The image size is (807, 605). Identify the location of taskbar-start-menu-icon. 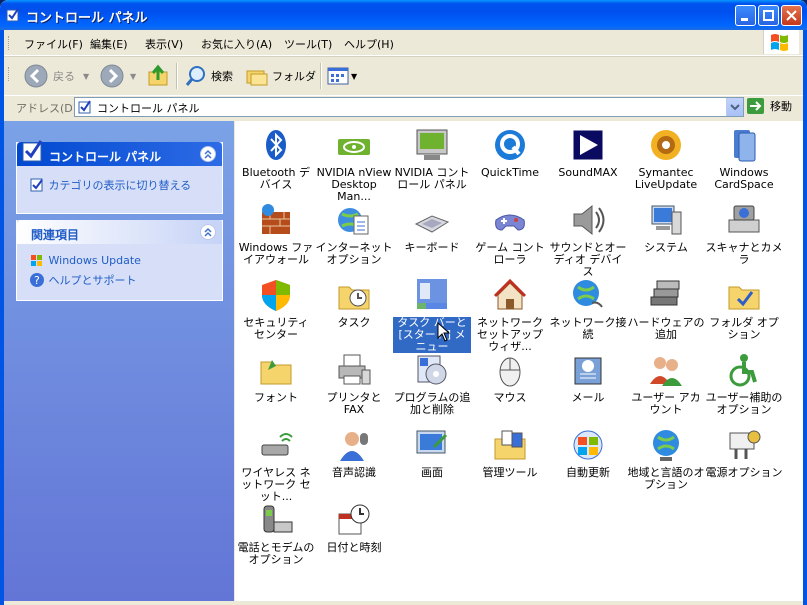
(432, 295).